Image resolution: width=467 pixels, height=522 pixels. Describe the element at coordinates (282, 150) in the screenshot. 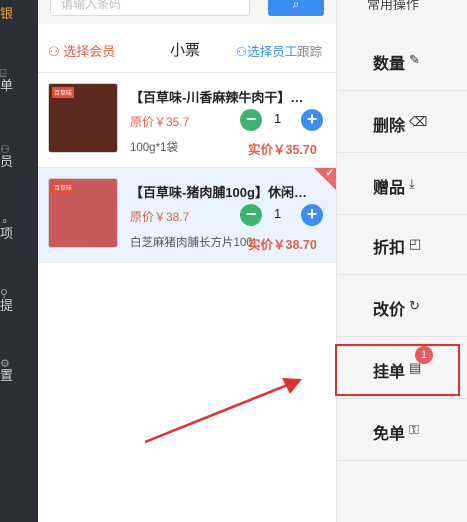

I see `actual-price: 实价￥35.70` at that location.